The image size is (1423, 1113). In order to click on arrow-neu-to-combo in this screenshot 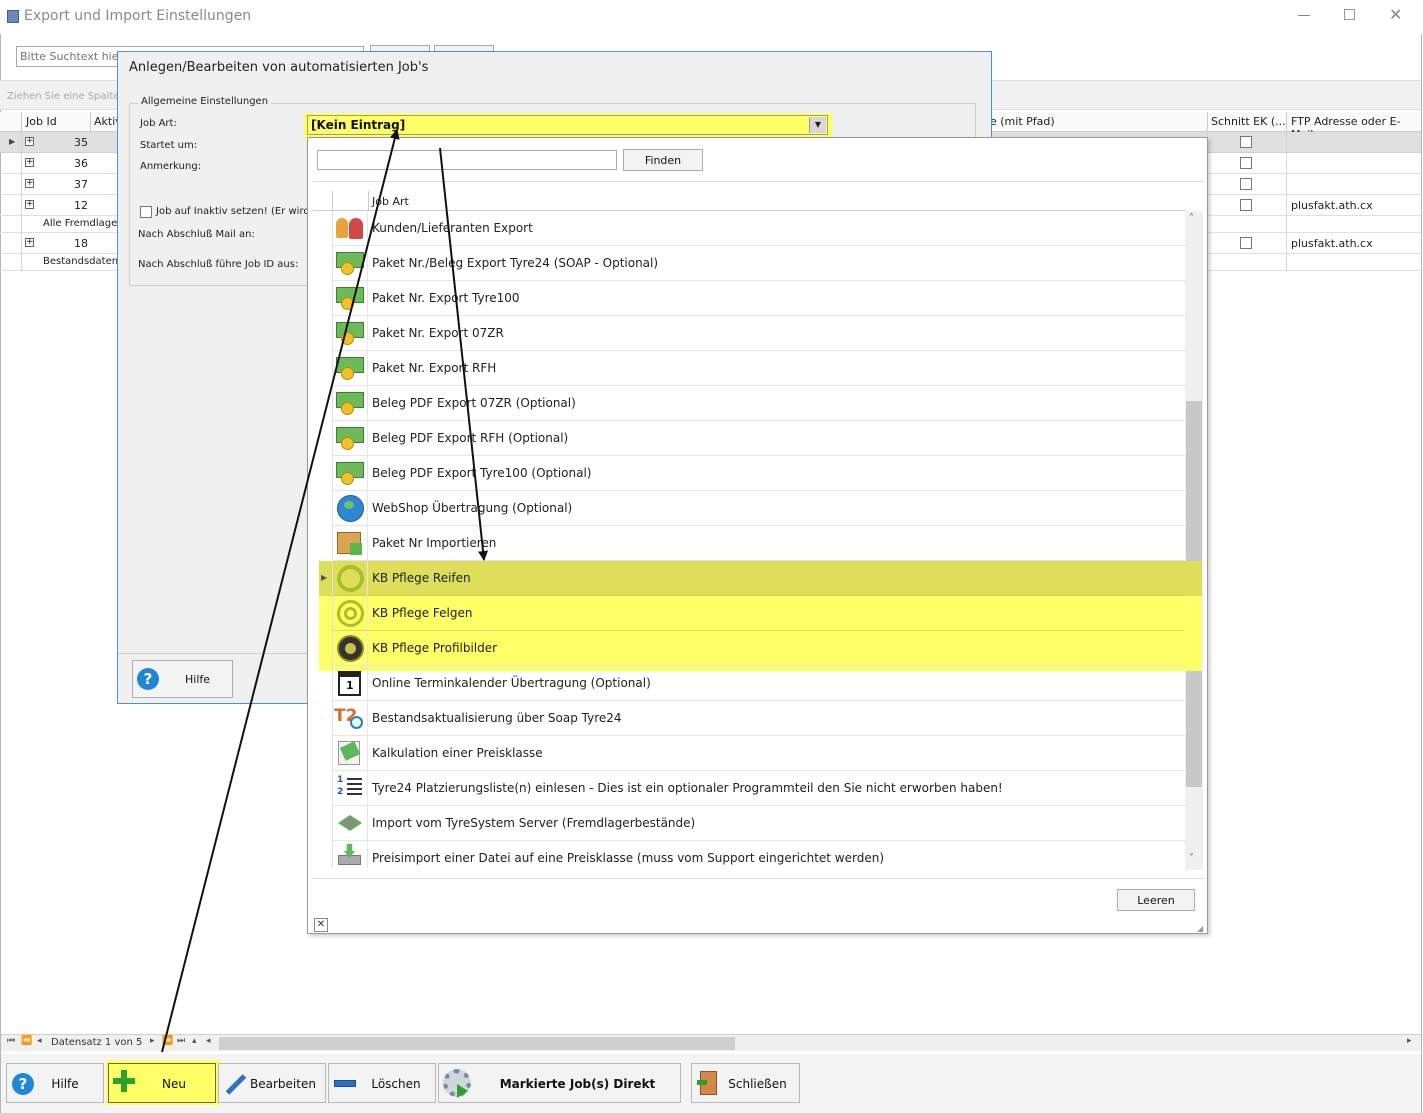, I will do `click(280, 591)`.